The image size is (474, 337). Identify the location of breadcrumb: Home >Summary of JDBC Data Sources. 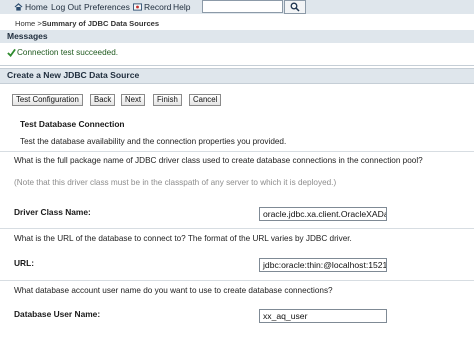
(87, 23).